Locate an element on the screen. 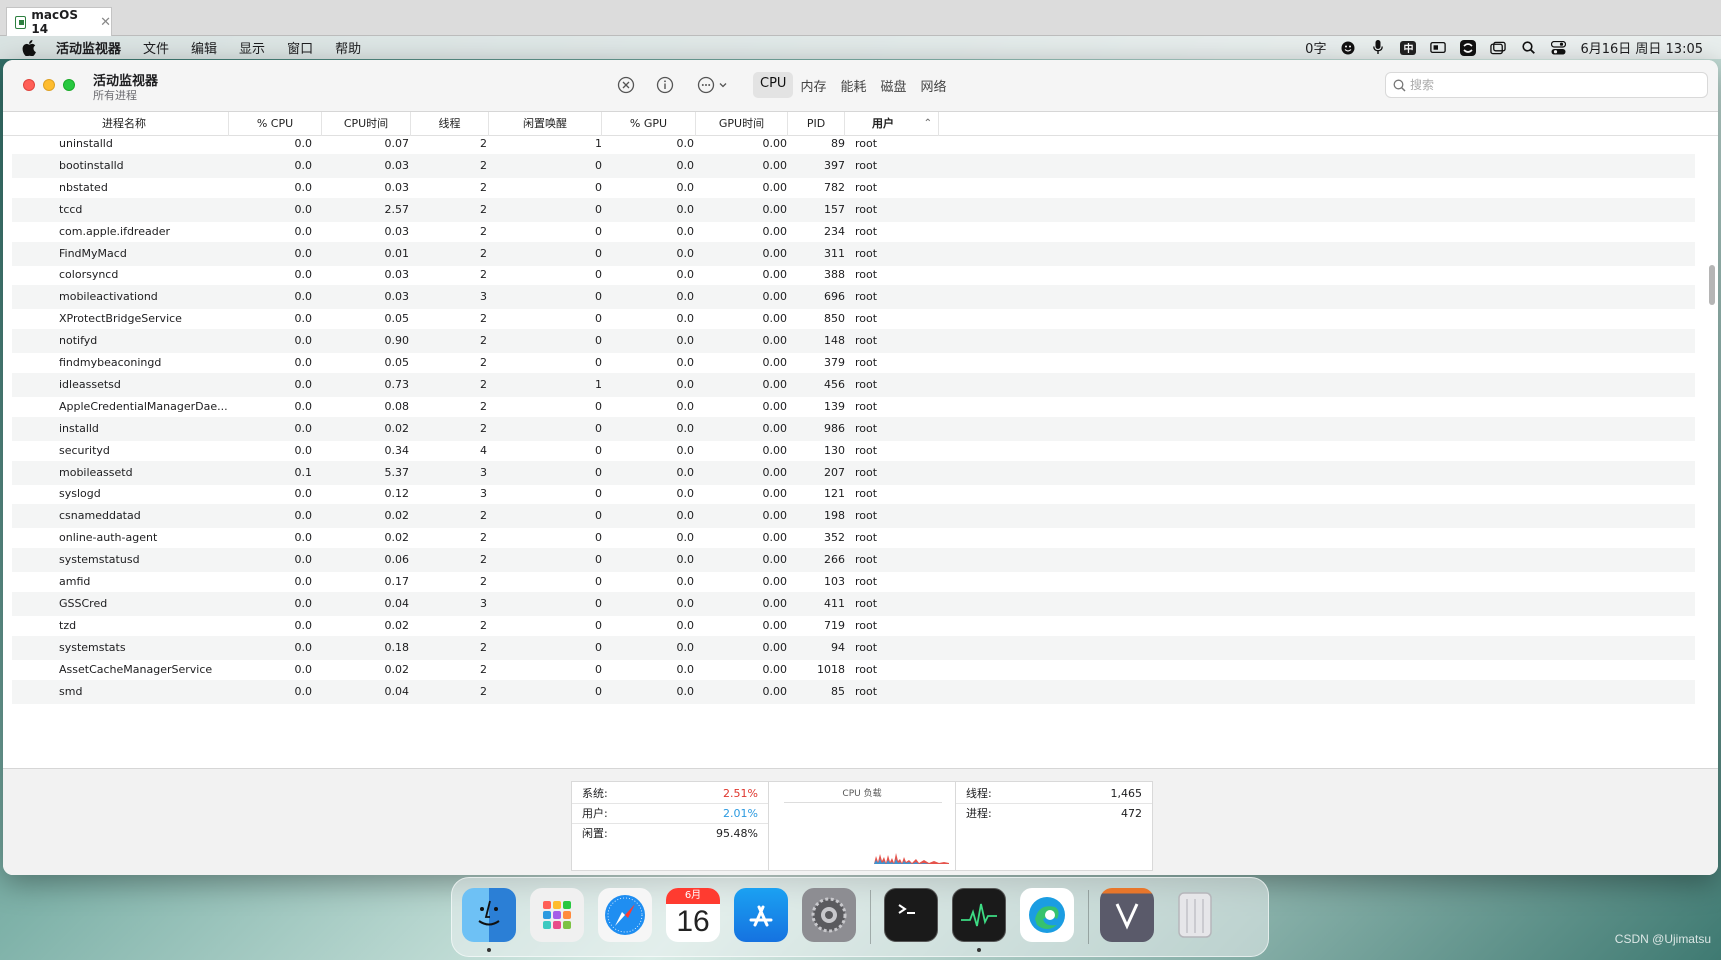 The width and height of the screenshot is (1721, 960). table-row: idleassetsd 0.0 0.73 2 1 0.0 0.00 456 root is located at coordinates (853, 384).